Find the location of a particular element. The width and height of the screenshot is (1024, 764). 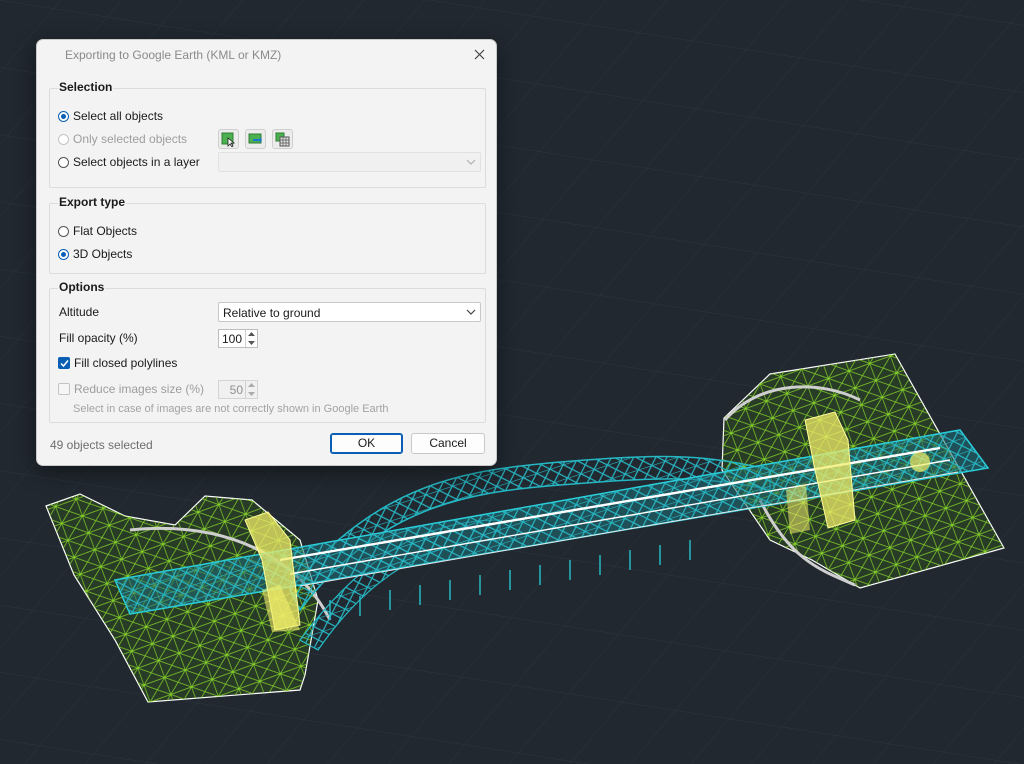

dialog-title: Exporting to Google Earth (KML or KMZ) is located at coordinates (173, 55).